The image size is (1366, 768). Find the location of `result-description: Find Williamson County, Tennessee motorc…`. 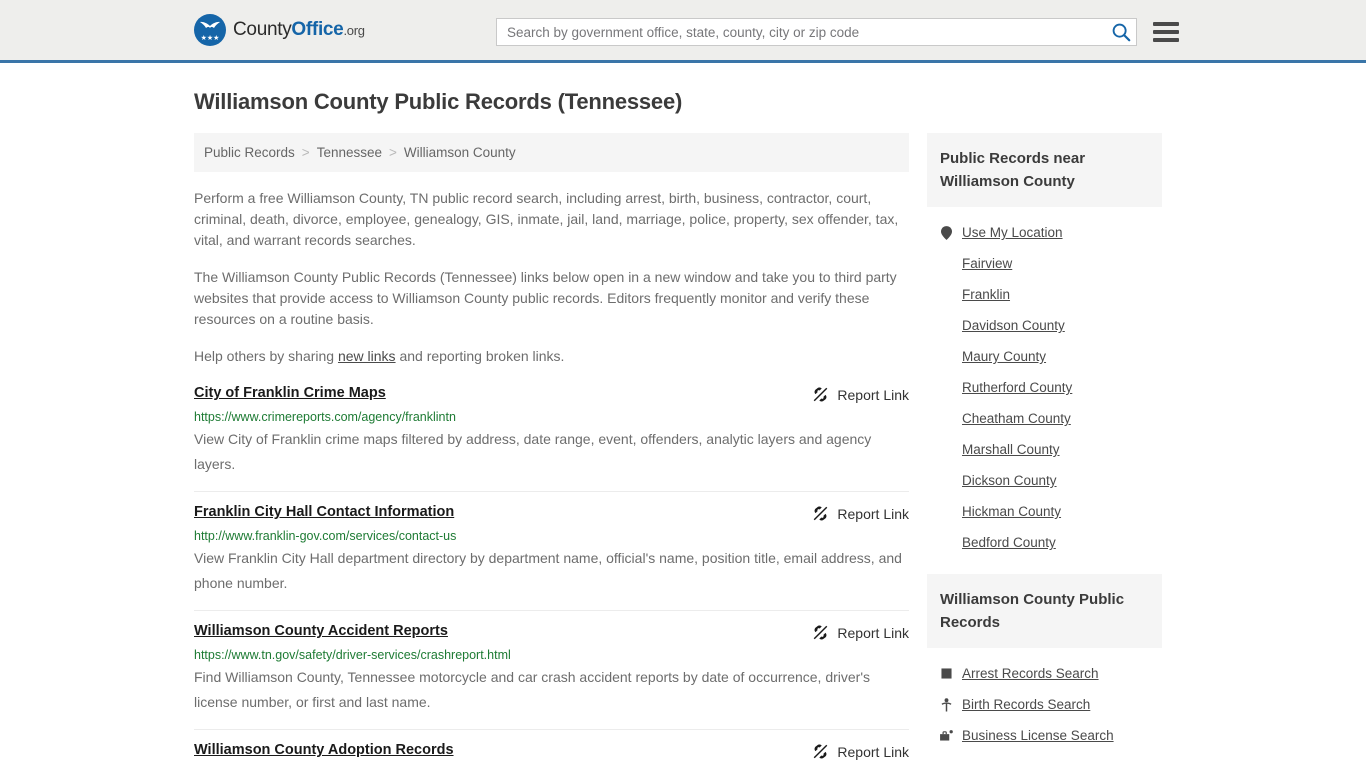

result-description: Find Williamson County, Tennessee motorc… is located at coordinates (532, 689).